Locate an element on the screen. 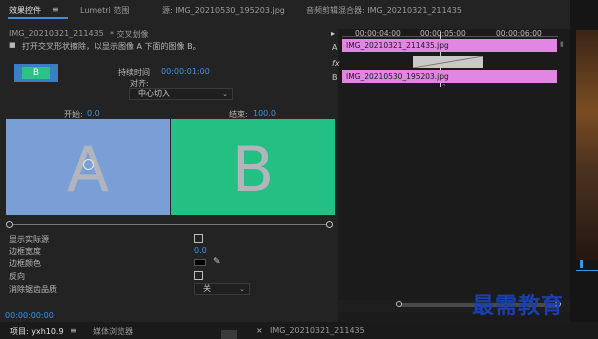 This screenshot has width=598, height=339. tab-source: 源: IMG_20210530_195203.jpg is located at coordinates (223, 10).